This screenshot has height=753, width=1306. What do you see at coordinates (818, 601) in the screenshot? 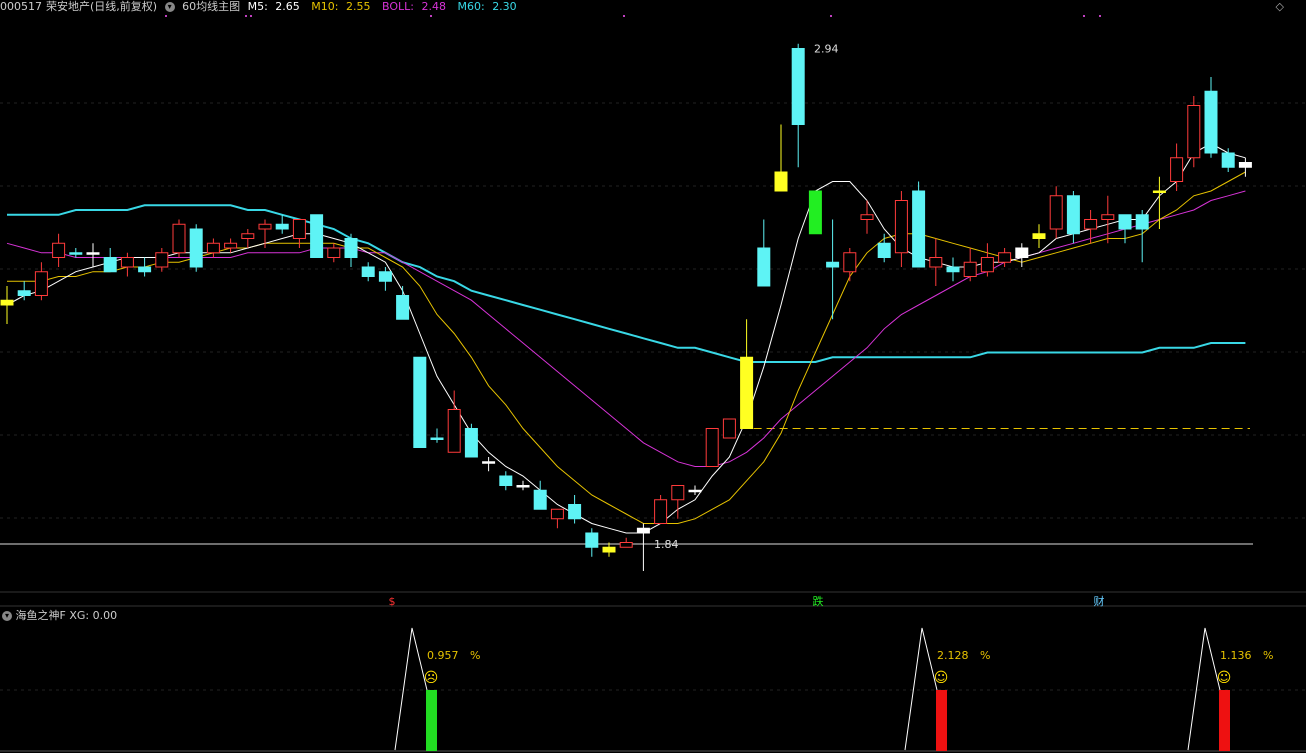
I see `marker-label: 跌` at bounding box center [818, 601].